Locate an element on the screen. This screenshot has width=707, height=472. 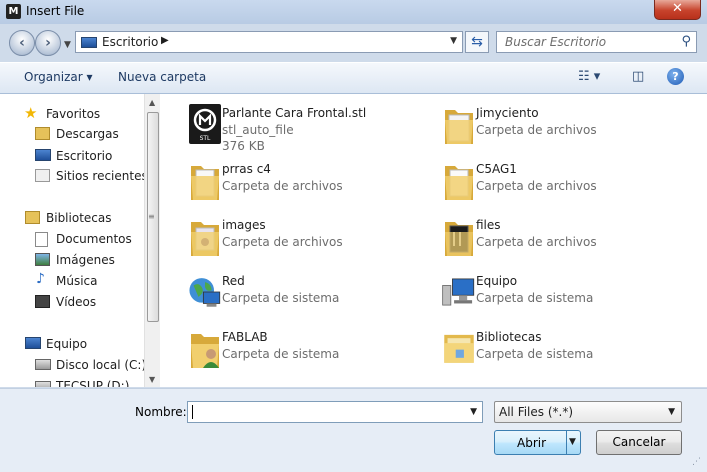
stl-file-icon: STL is located at coordinates (205, 124).